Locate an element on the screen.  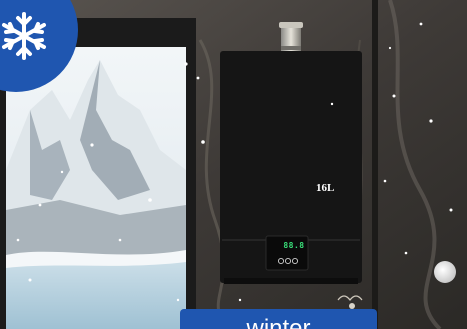
wall-panel-edge is located at coordinates (375, 164).